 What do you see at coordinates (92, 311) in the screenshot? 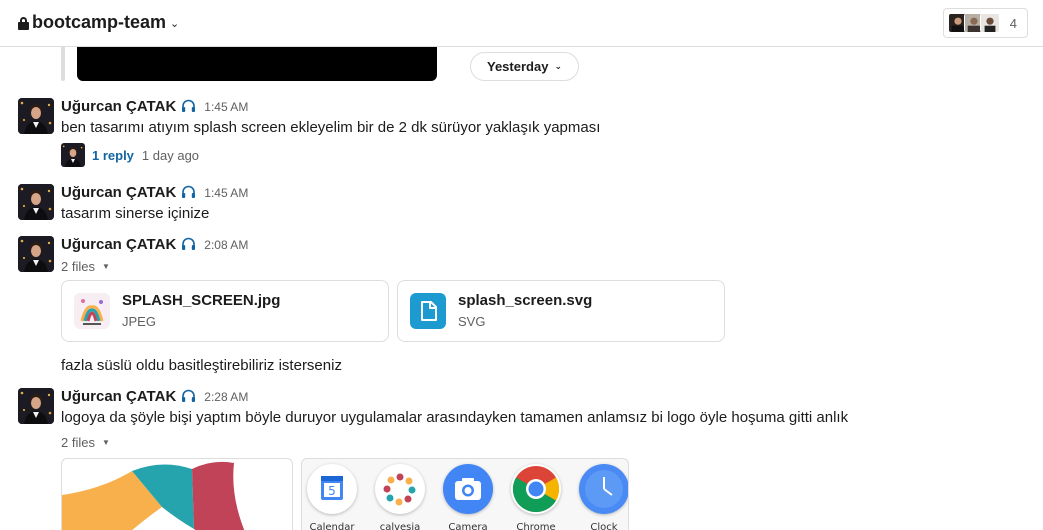
I see `image-thumbnail` at bounding box center [92, 311].